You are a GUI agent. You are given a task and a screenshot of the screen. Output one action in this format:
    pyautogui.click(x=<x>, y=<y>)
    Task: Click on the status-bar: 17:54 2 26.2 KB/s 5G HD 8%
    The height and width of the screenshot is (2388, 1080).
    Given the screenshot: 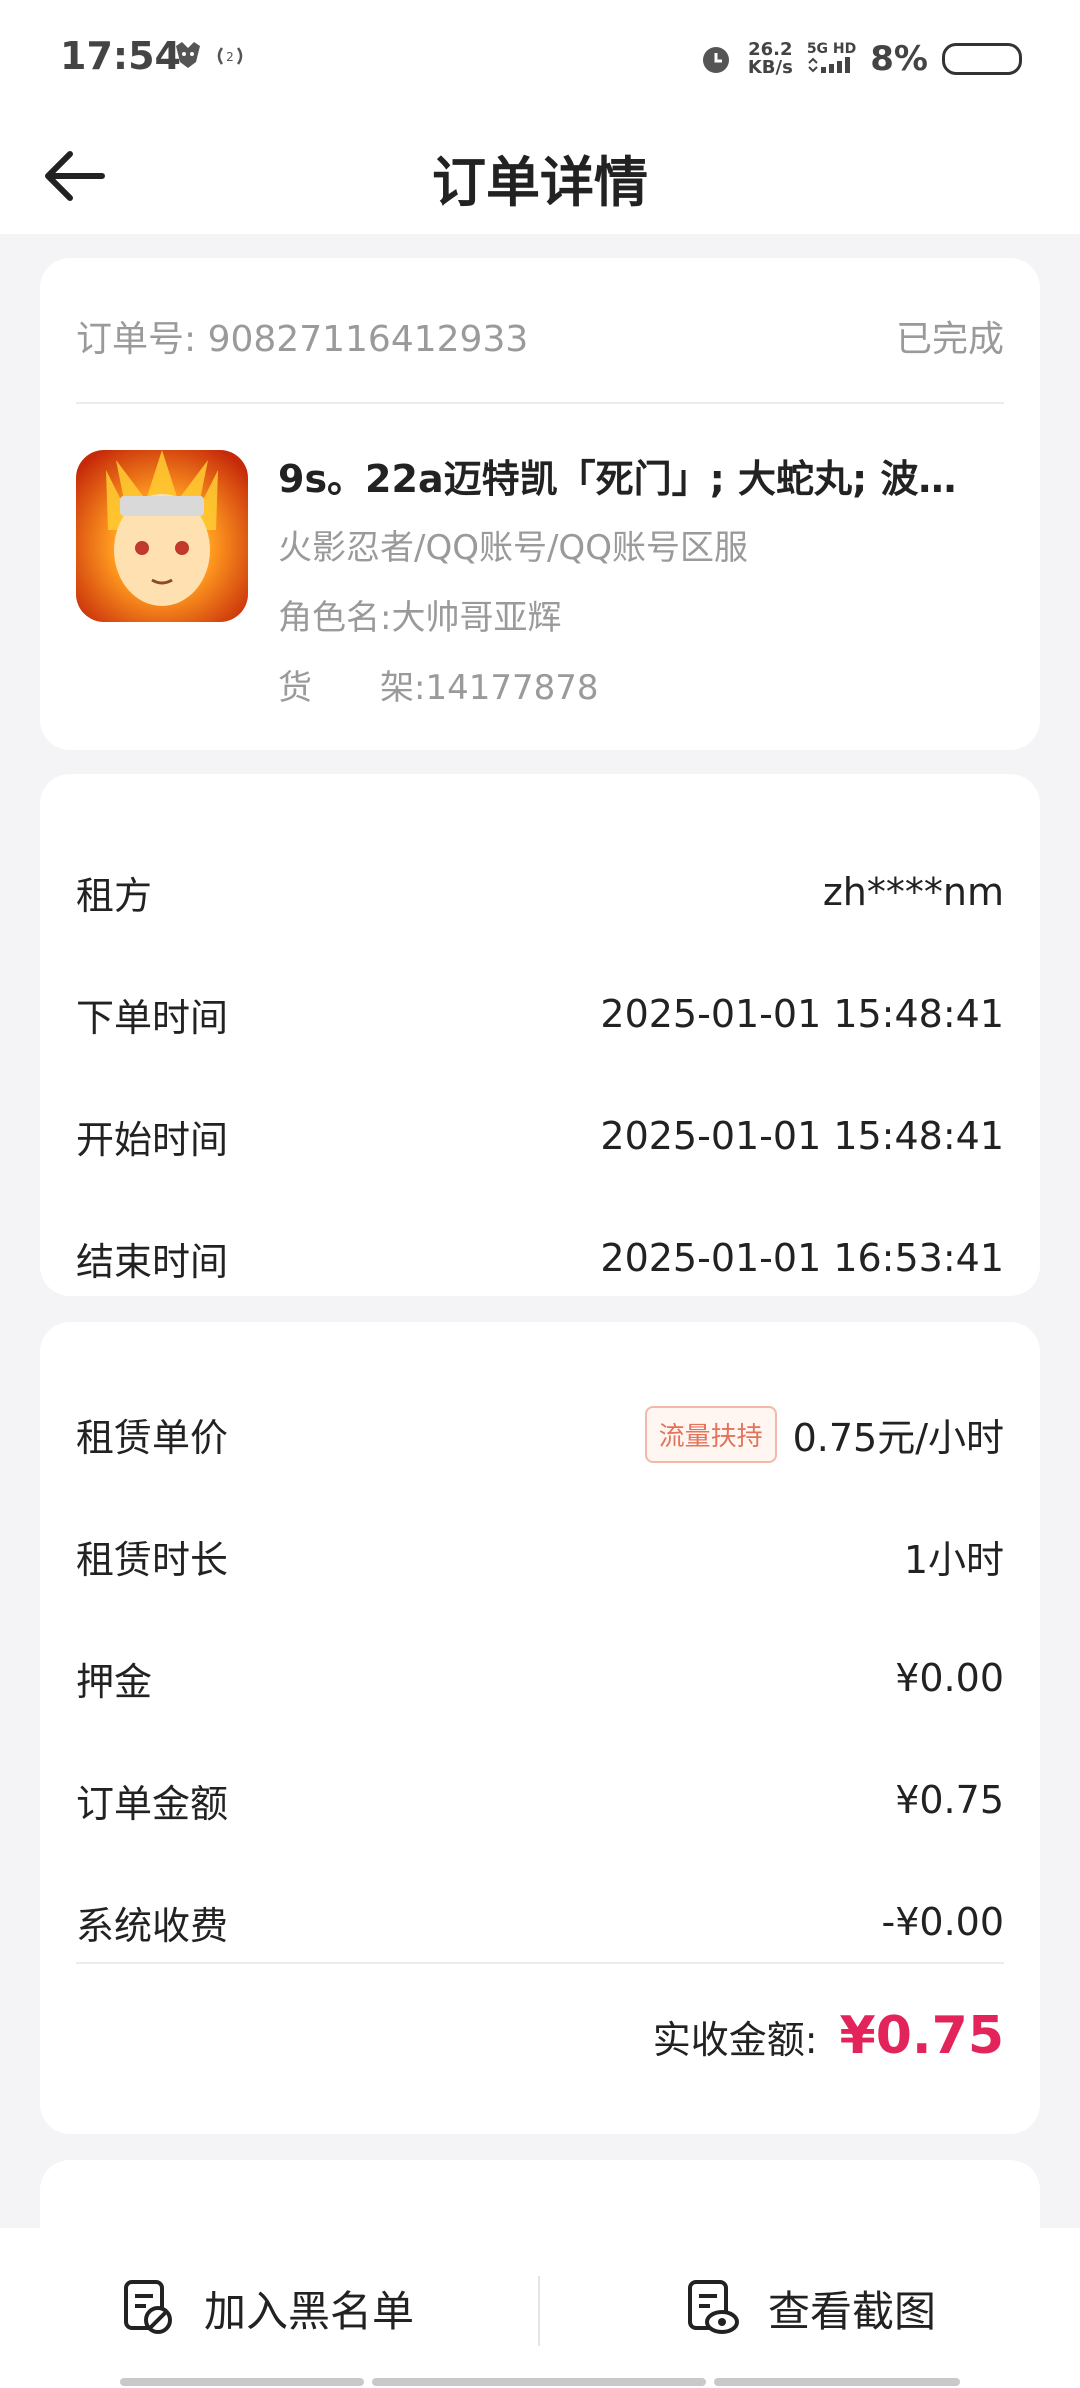 What is the action you would take?
    pyautogui.click(x=540, y=58)
    